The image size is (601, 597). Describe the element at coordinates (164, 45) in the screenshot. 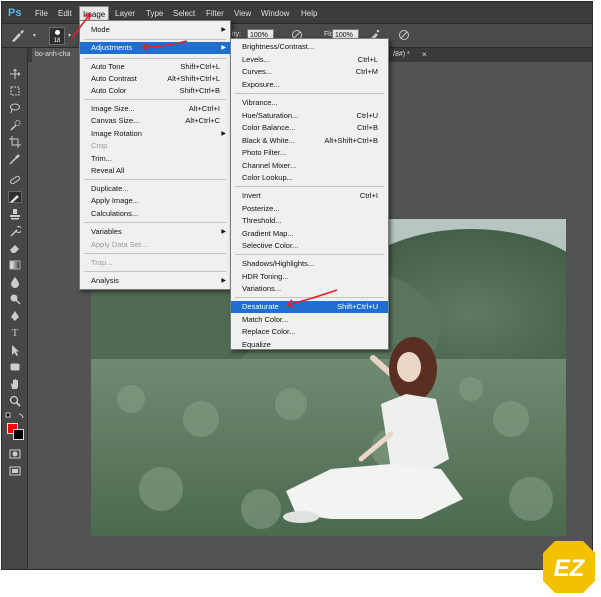

I see `annotation-arrow-adjustments` at that location.